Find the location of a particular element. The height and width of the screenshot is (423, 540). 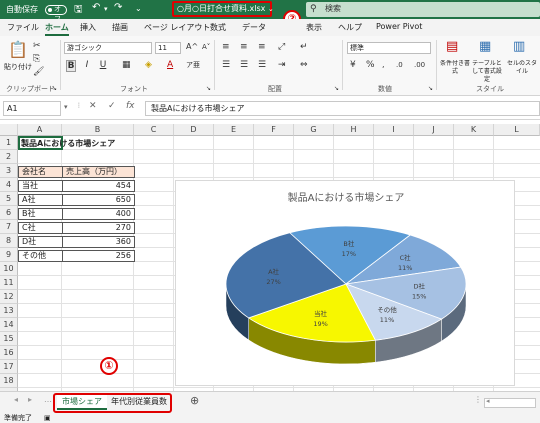

italic-button: I is located at coordinates (87, 65).